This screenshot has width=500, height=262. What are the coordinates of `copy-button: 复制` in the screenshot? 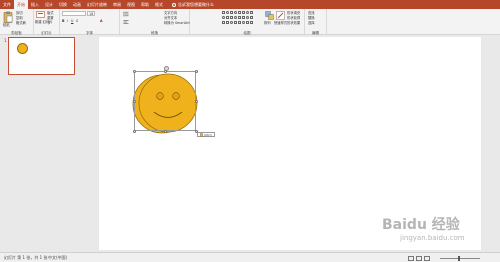 It's located at (19, 18).